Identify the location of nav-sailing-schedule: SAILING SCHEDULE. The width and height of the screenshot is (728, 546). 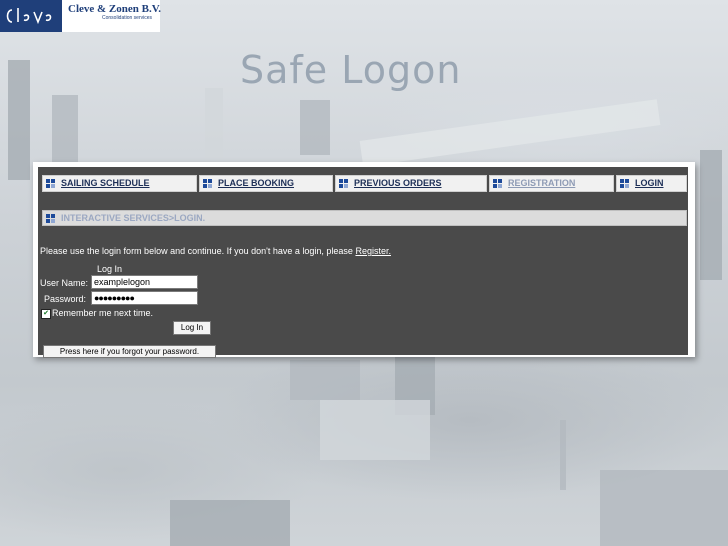
(119, 183).